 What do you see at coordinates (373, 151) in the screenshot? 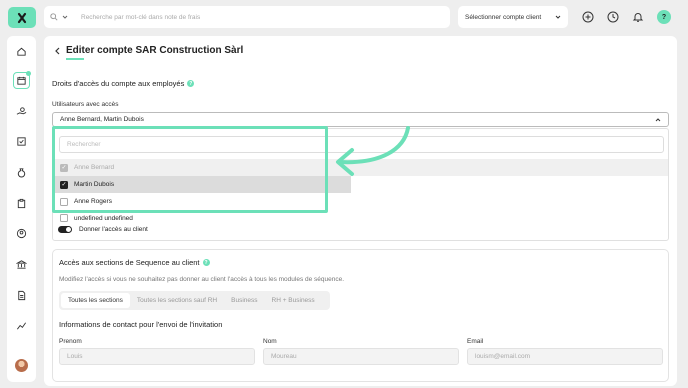
I see `annotation-arrow-icon` at bounding box center [373, 151].